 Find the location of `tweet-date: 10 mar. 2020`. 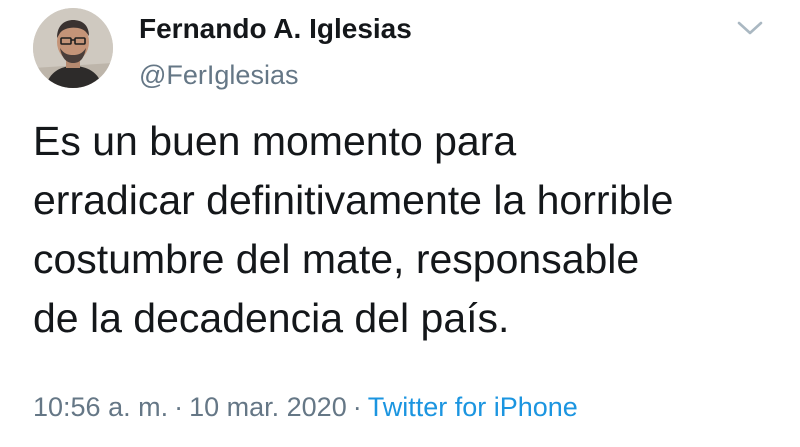

tweet-date: 10 mar. 2020 is located at coordinates (268, 407).